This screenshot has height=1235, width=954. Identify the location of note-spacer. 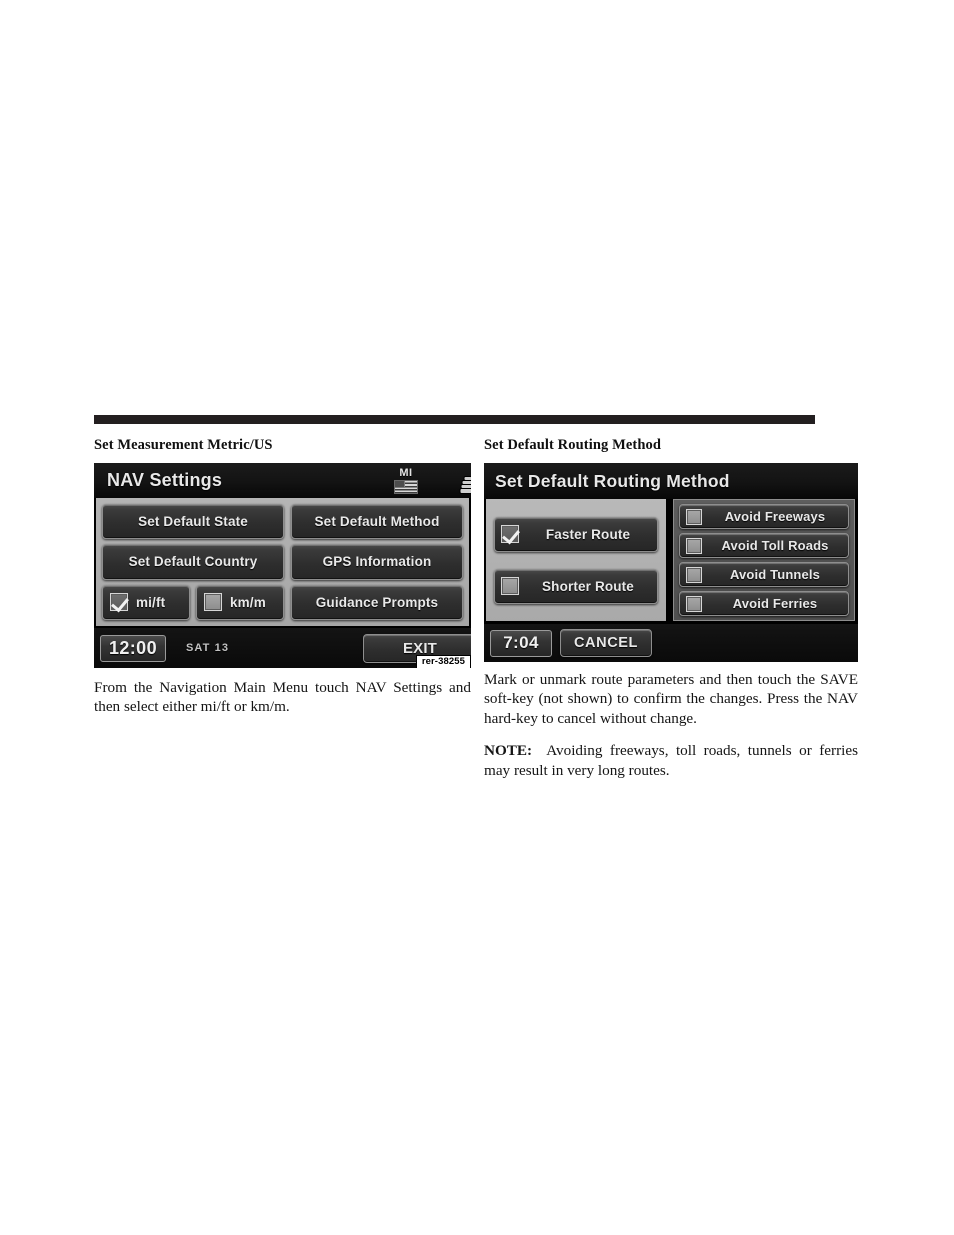
(539, 750).